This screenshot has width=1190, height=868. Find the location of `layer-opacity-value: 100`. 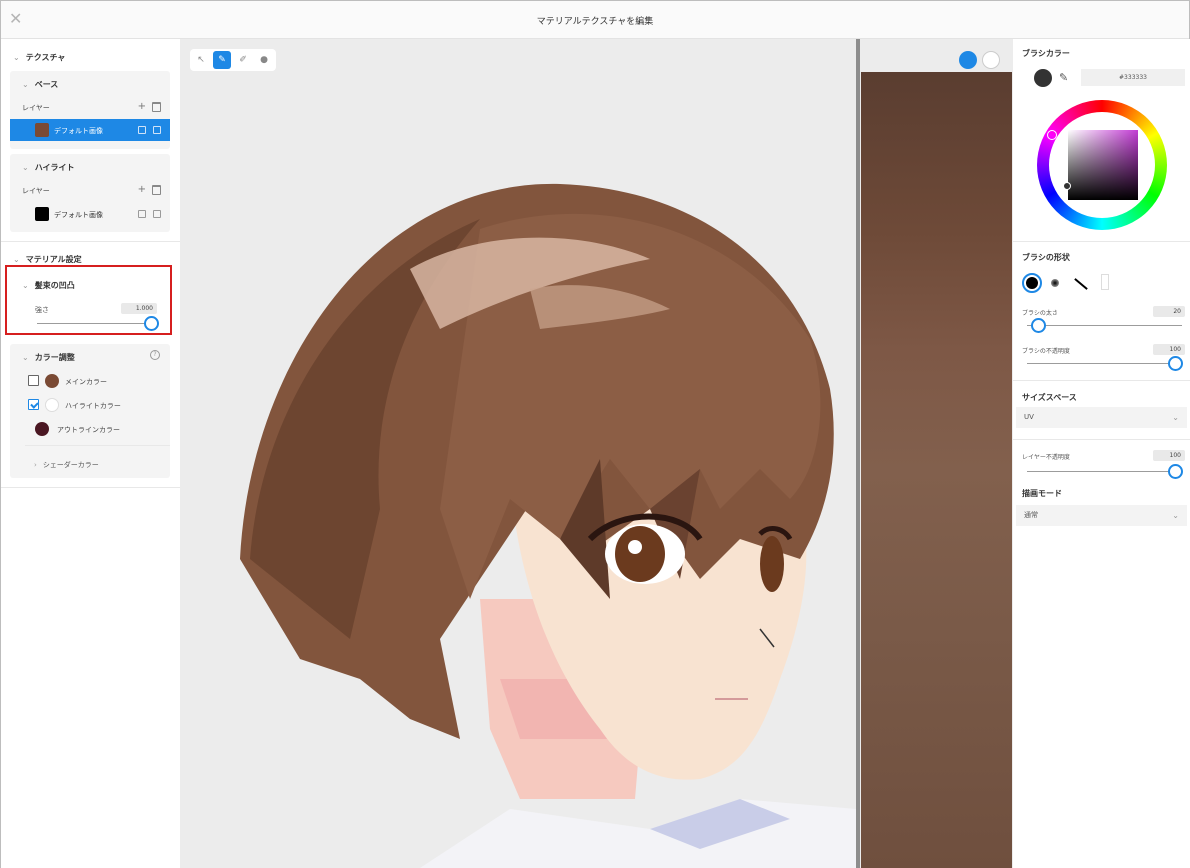

layer-opacity-value: 100 is located at coordinates (1169, 455).